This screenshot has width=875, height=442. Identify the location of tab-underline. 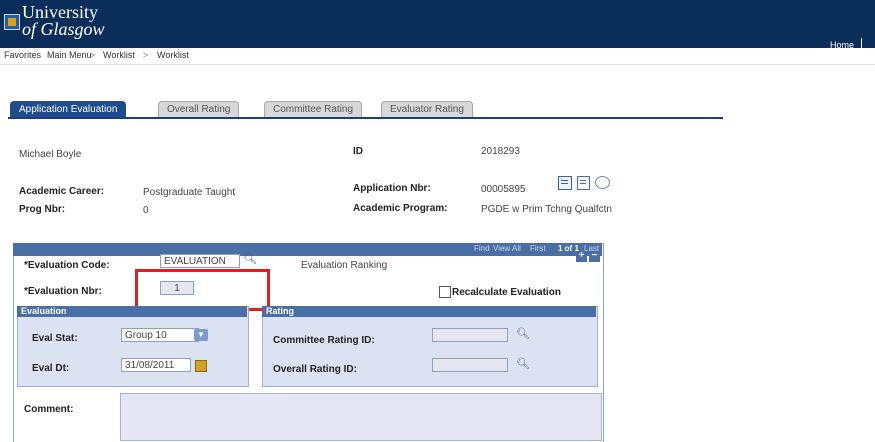
(365, 118).